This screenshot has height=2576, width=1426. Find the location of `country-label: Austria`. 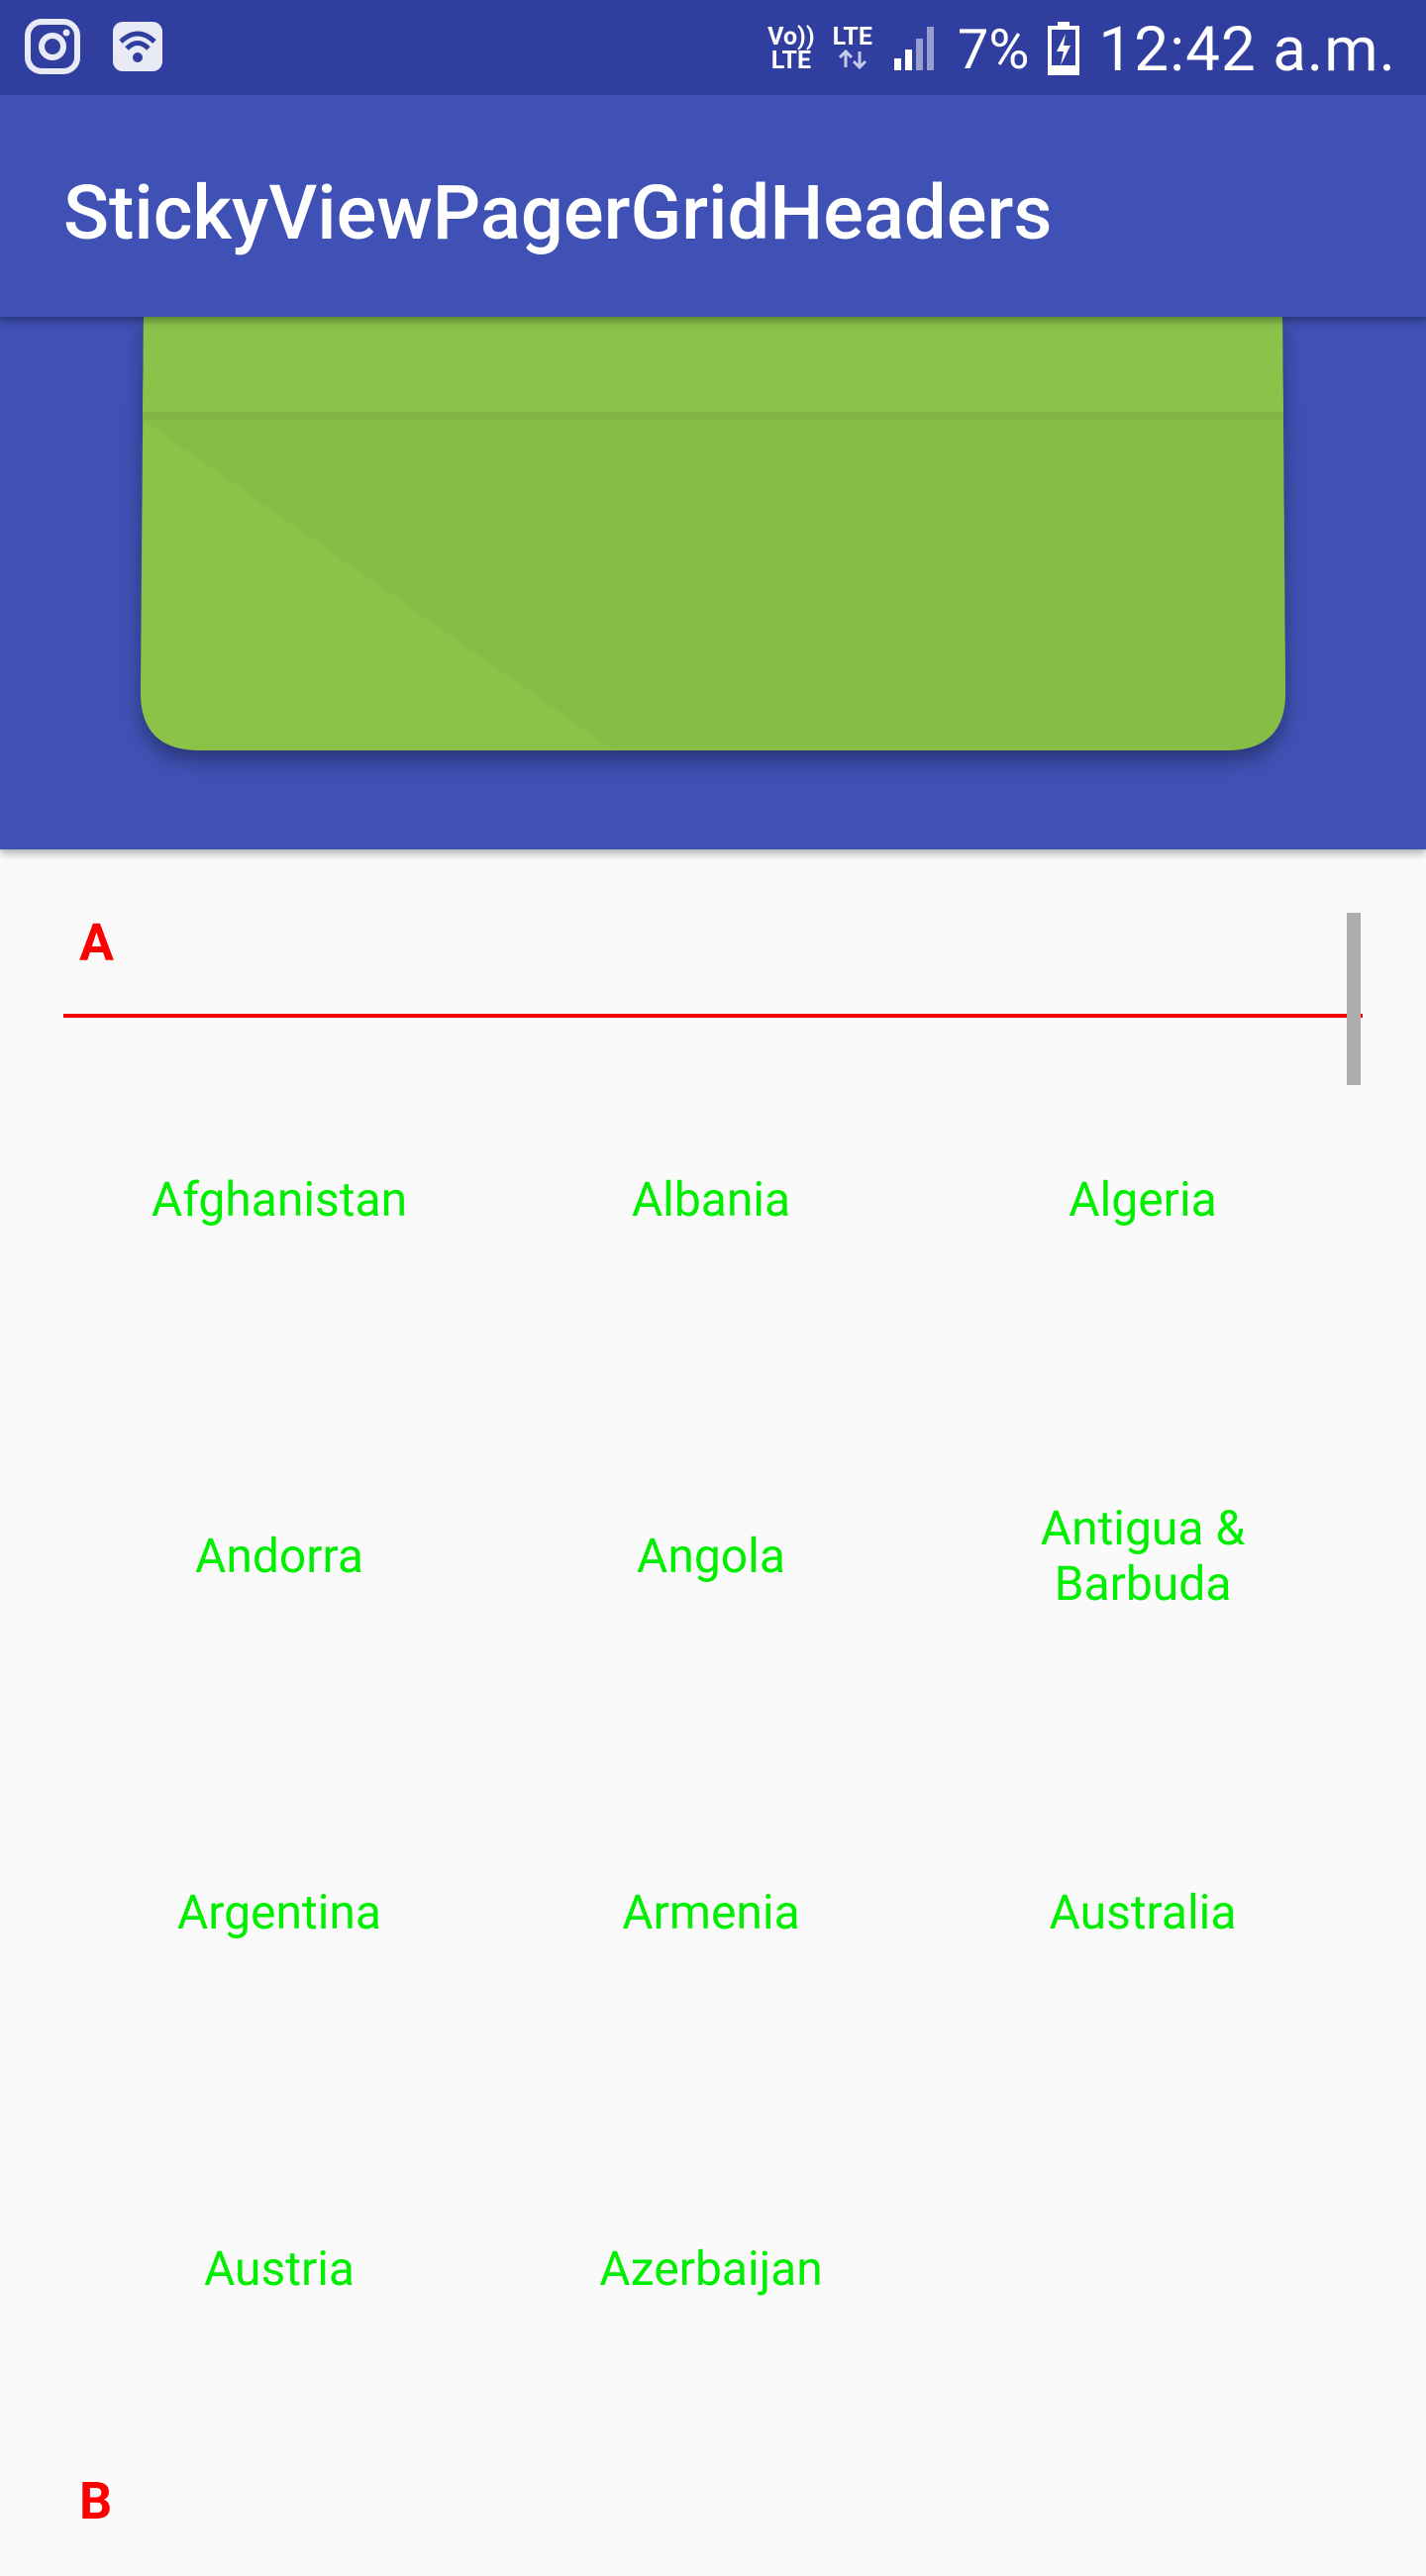

country-label: Austria is located at coordinates (279, 2269).